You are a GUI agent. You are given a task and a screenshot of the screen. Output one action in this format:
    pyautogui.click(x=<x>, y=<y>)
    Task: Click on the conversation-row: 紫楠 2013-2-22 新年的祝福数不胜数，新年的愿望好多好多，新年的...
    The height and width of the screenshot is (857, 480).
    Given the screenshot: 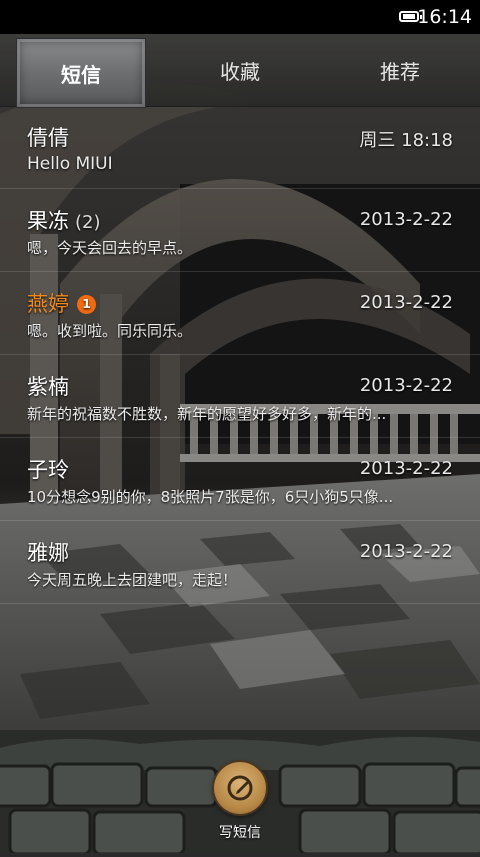 What is the action you would take?
    pyautogui.click(x=240, y=396)
    